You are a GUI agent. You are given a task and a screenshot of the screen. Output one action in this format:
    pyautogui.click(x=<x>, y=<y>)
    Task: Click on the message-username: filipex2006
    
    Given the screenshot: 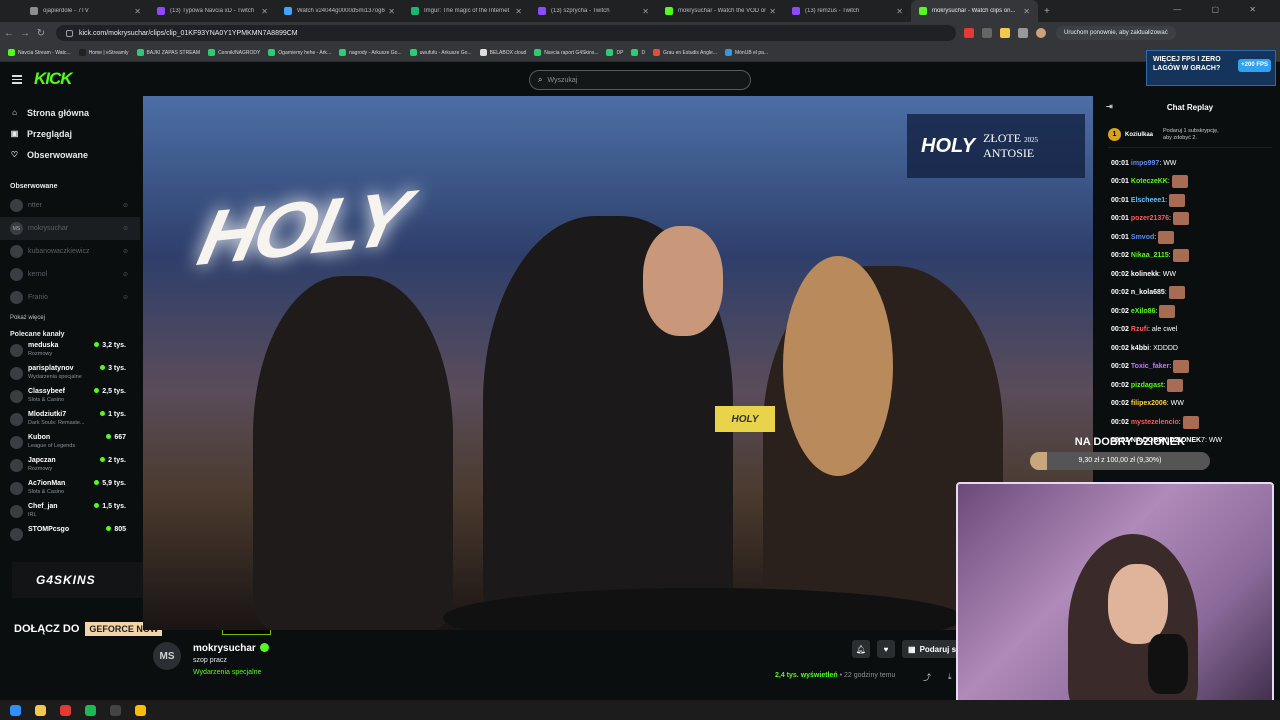 What is the action you would take?
    pyautogui.click(x=1149, y=403)
    